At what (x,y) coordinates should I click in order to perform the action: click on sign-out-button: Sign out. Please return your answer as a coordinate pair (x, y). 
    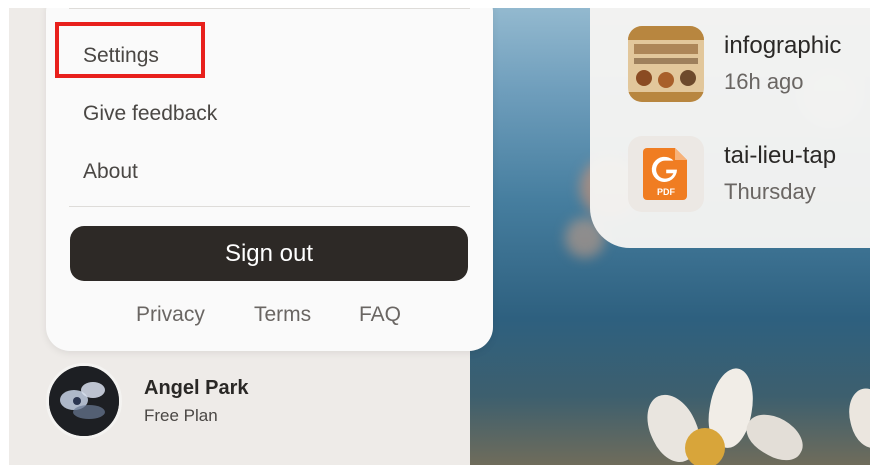
    Looking at the image, I should click on (269, 253).